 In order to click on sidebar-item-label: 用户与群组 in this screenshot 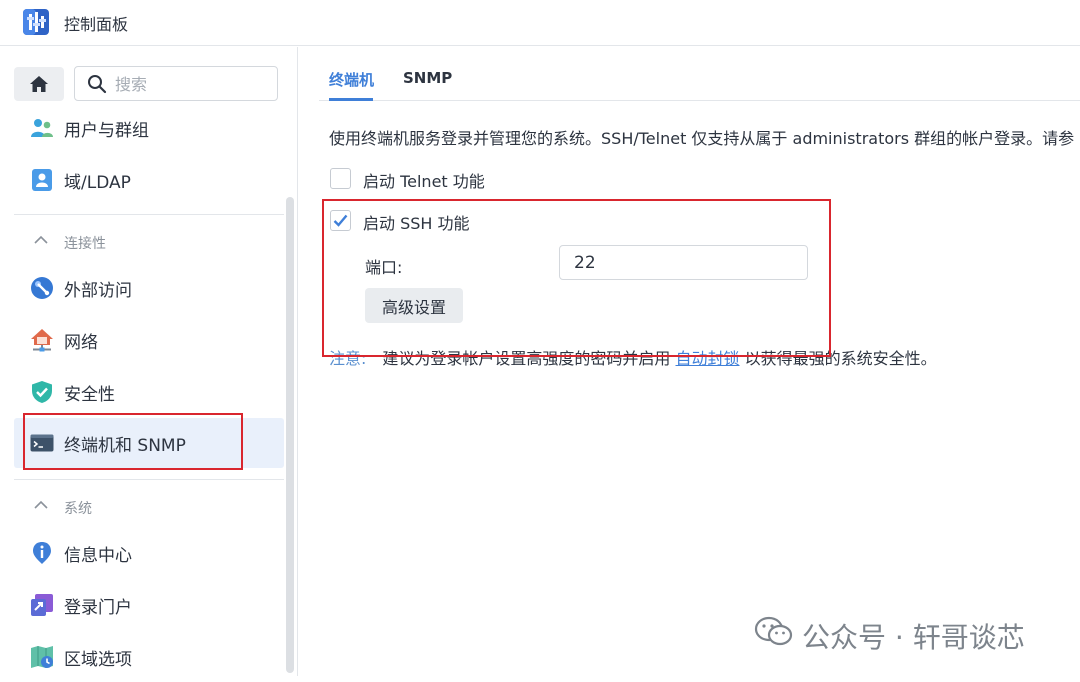, I will do `click(106, 131)`.